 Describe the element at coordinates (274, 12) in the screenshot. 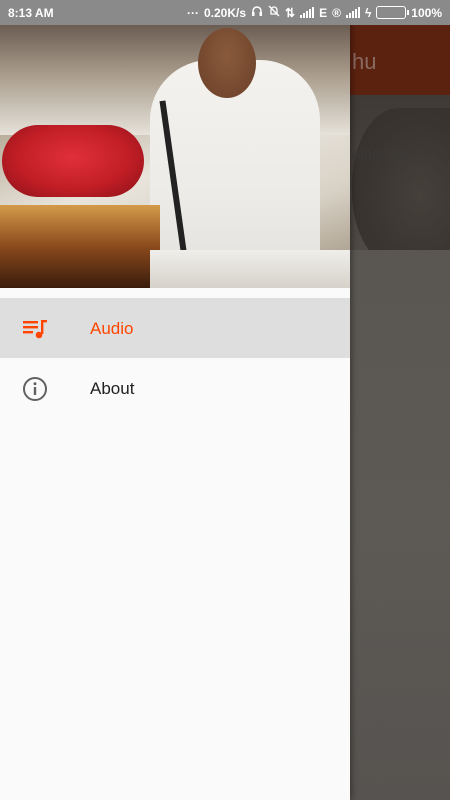

I see `mute-bell-icon` at that location.